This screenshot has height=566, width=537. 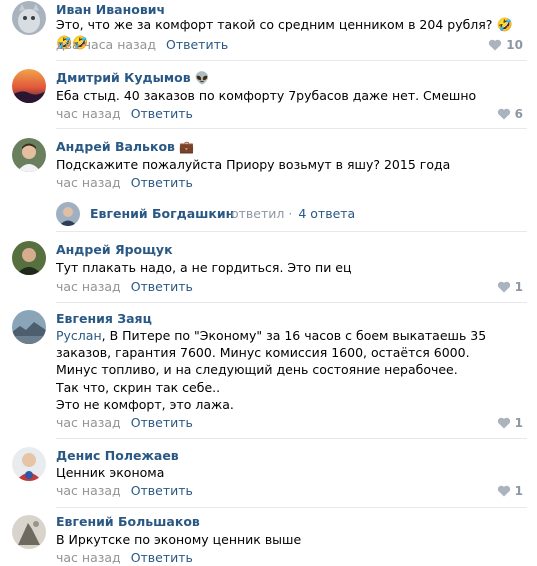 I want to click on comment-author: Денис Полежаев, so click(x=117, y=456).